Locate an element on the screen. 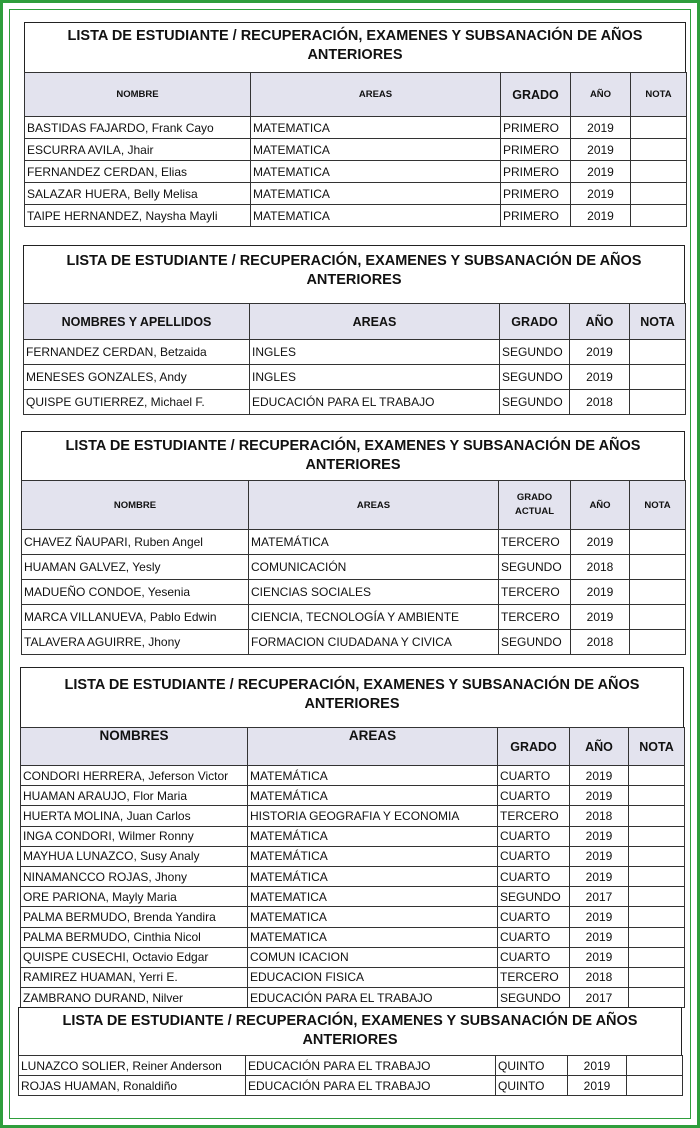  student-name: SALAZAR HUERA, Belly Melisa is located at coordinates (137, 193).